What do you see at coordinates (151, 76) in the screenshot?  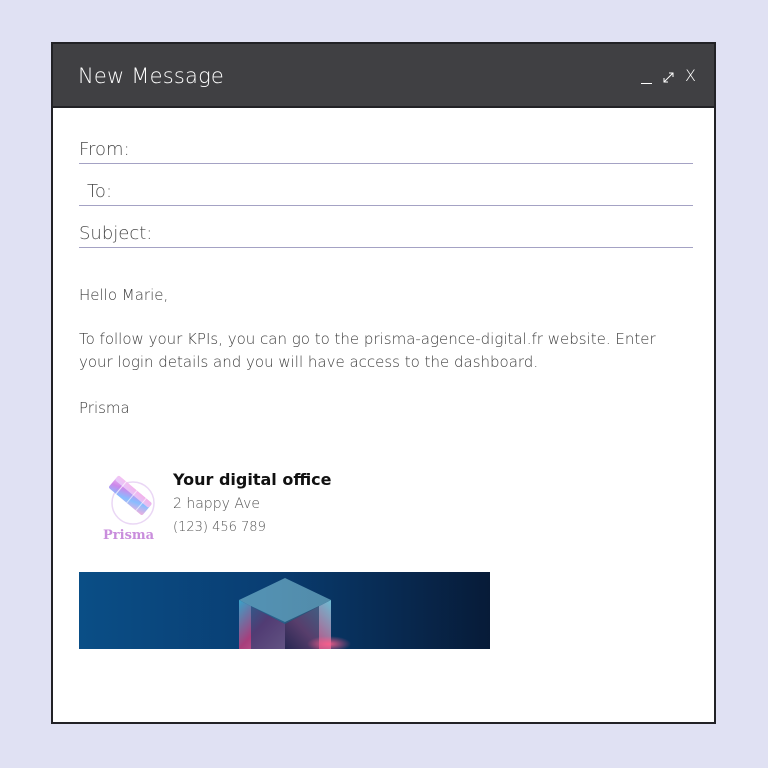 I see `window-title: New Message` at bounding box center [151, 76].